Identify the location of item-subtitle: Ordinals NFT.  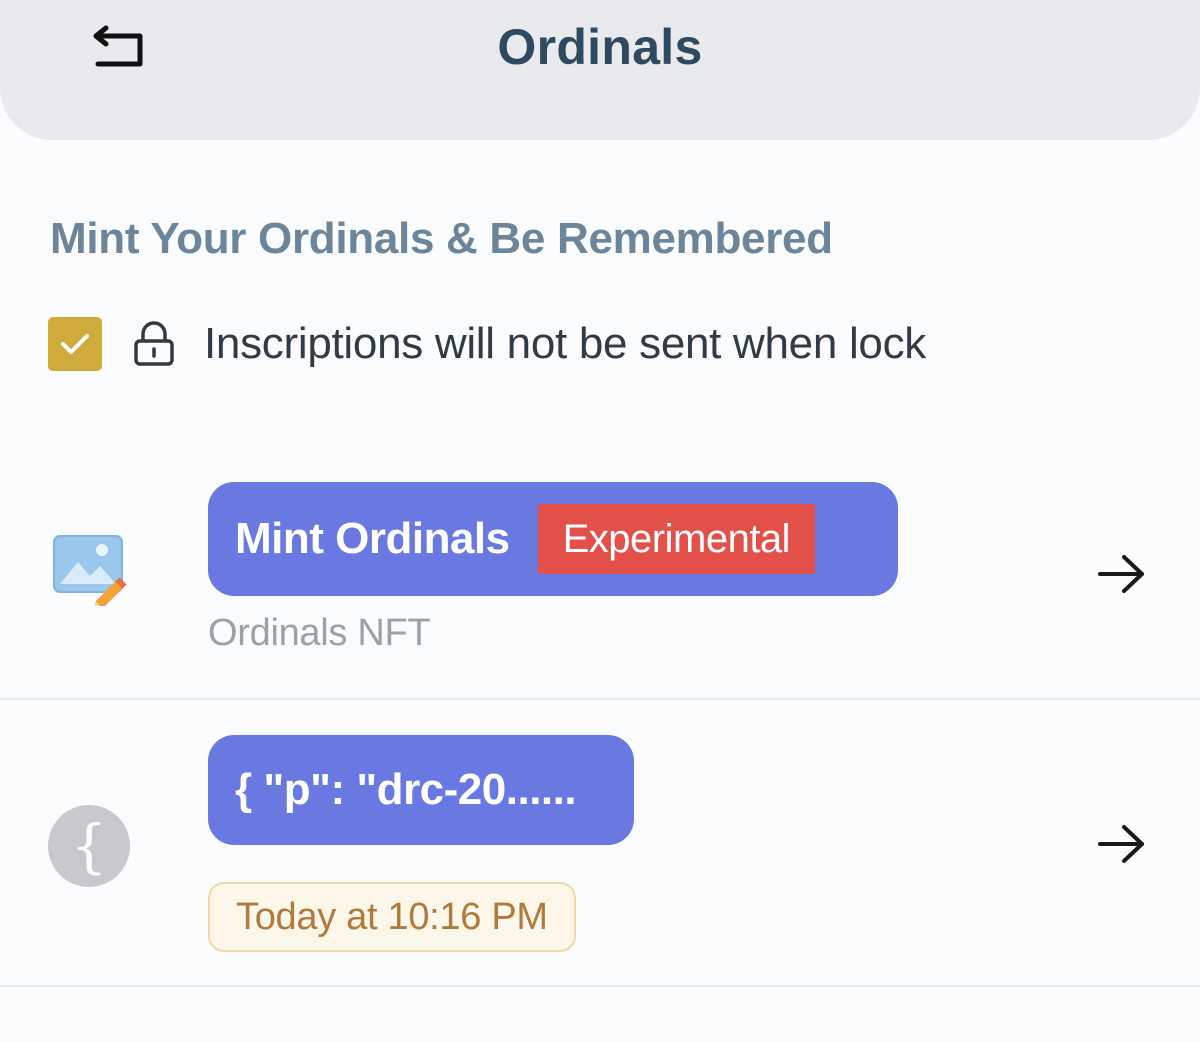
(319, 633).